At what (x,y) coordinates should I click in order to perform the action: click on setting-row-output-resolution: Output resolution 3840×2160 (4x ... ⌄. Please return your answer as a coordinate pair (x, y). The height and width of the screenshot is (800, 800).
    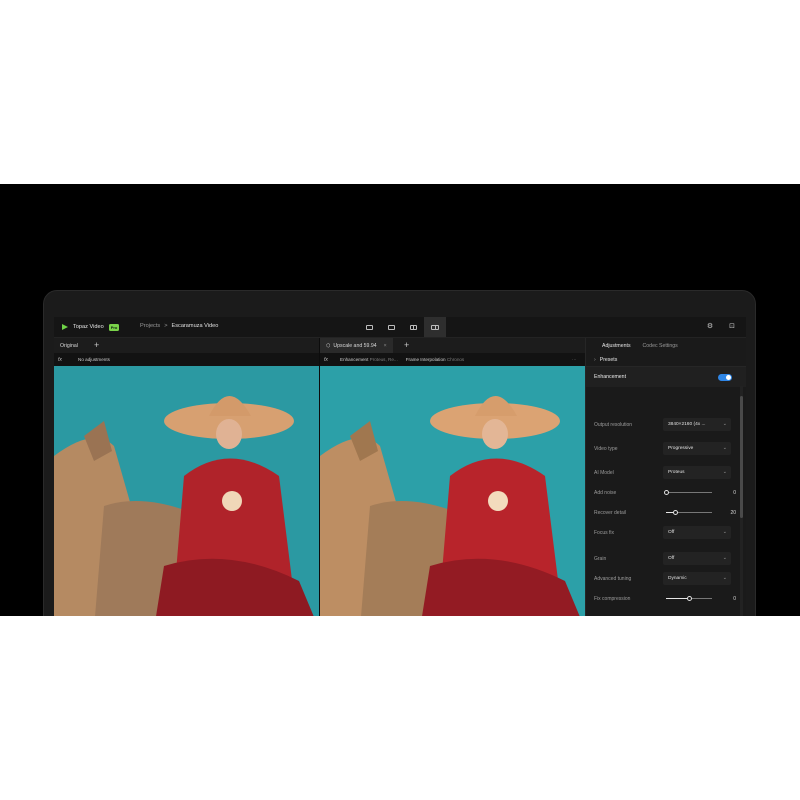
    Looking at the image, I should click on (661, 425).